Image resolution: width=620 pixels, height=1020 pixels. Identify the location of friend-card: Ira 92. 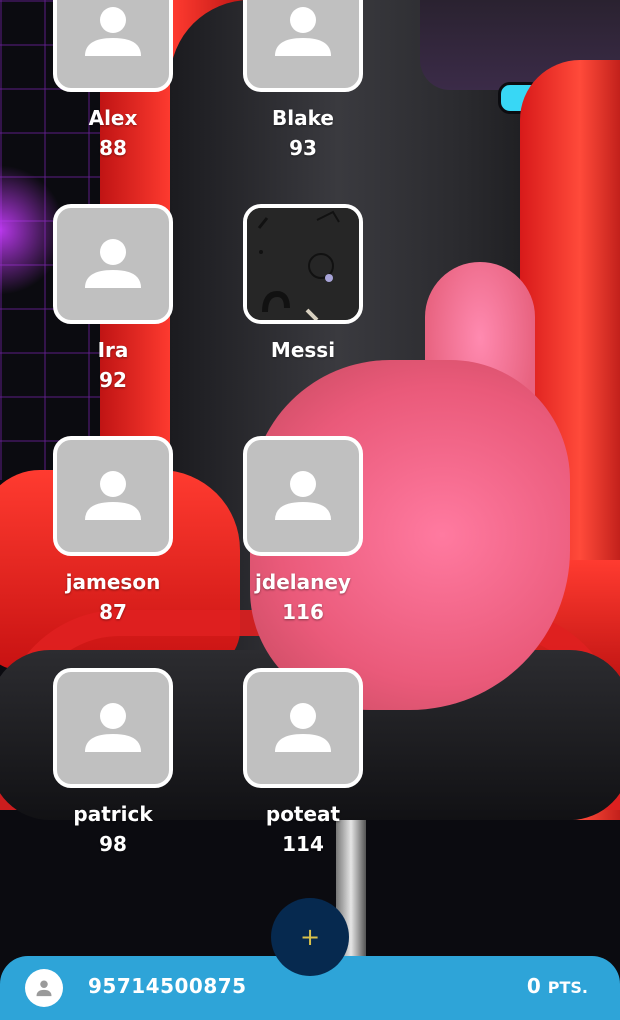
(113, 298).